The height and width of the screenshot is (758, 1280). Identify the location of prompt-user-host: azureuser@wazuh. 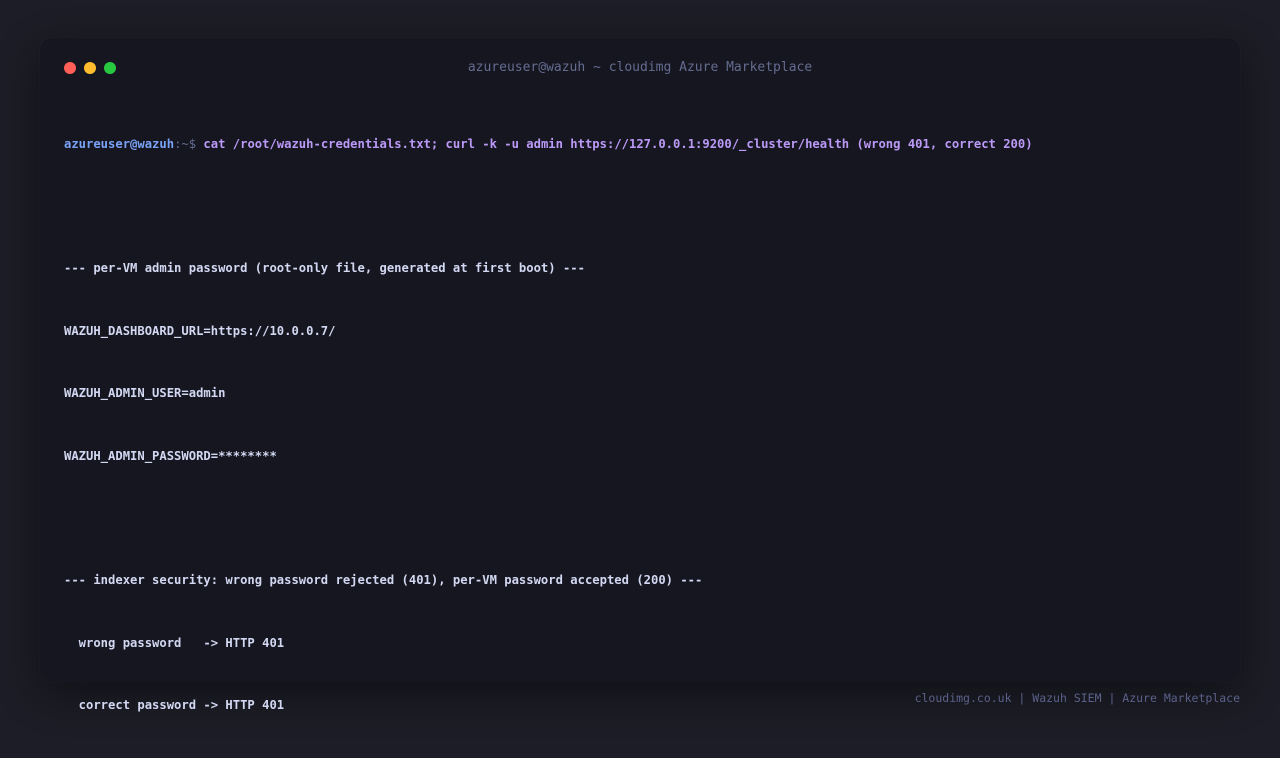
(119, 143).